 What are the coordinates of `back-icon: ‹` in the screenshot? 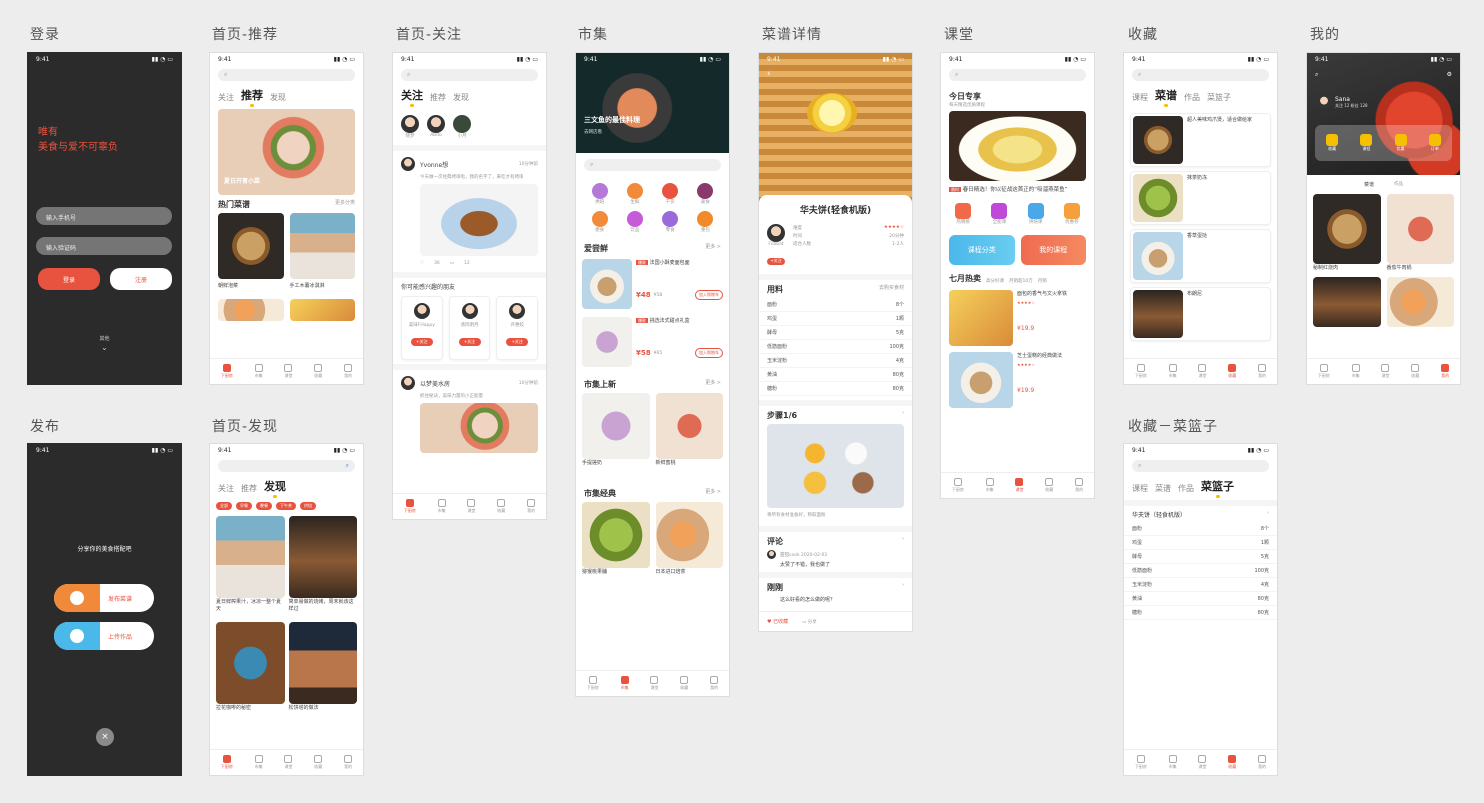 It's located at (769, 74).